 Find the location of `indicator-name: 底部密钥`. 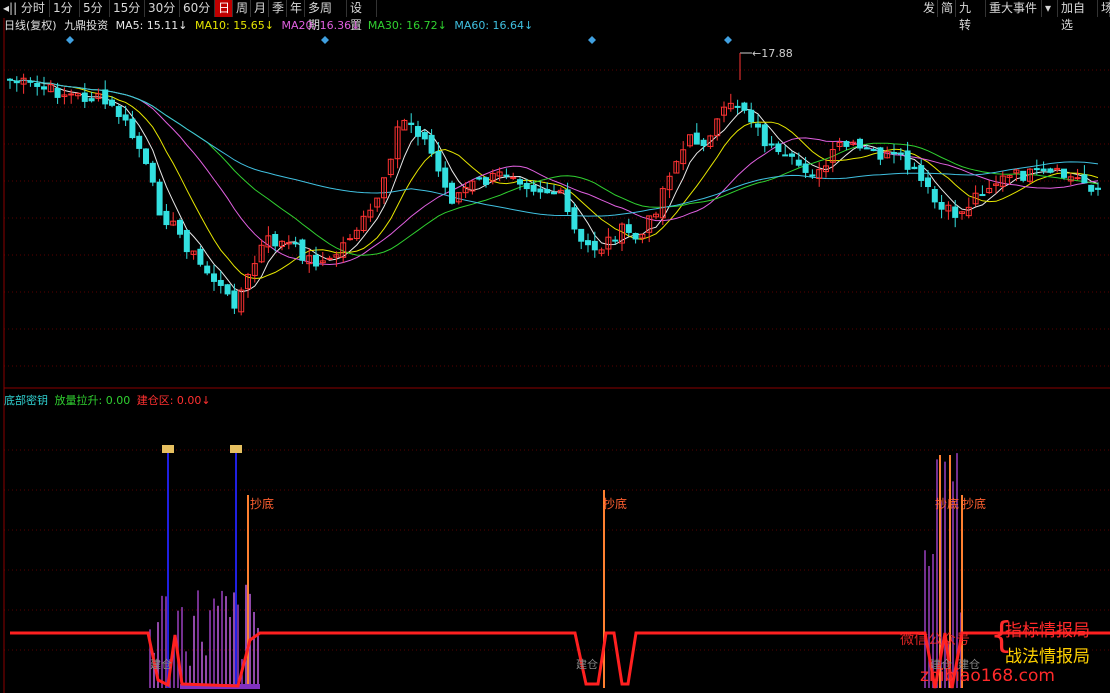

indicator-name: 底部密钥 is located at coordinates (26, 400).